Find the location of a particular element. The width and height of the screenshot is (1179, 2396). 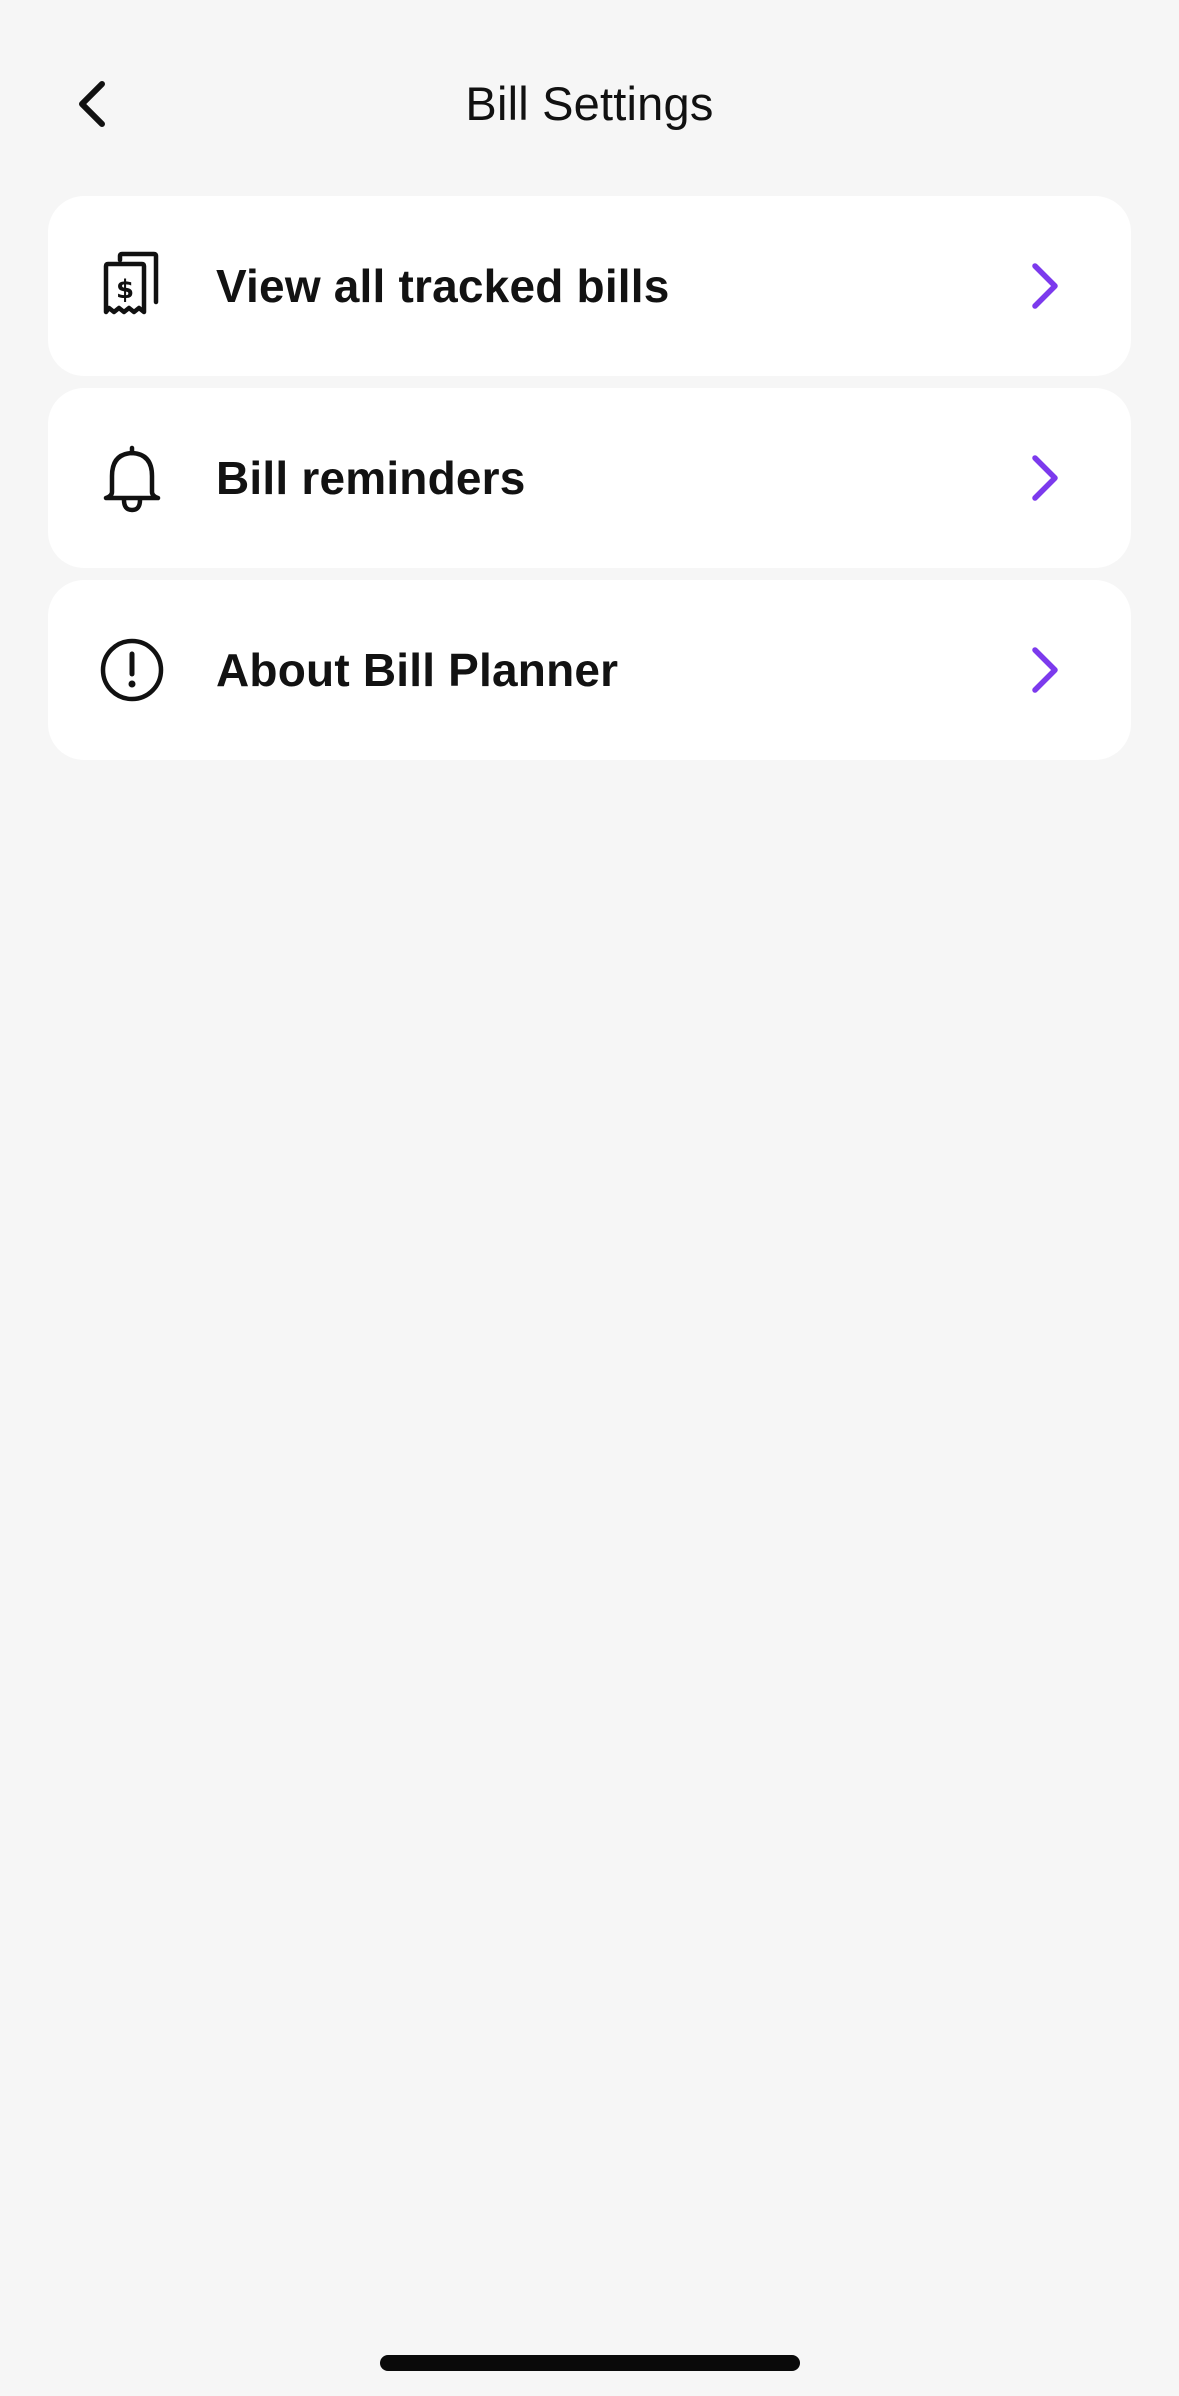

menu-item-view-all-tracked-bills: $ View all tracked bills is located at coordinates (589, 286).